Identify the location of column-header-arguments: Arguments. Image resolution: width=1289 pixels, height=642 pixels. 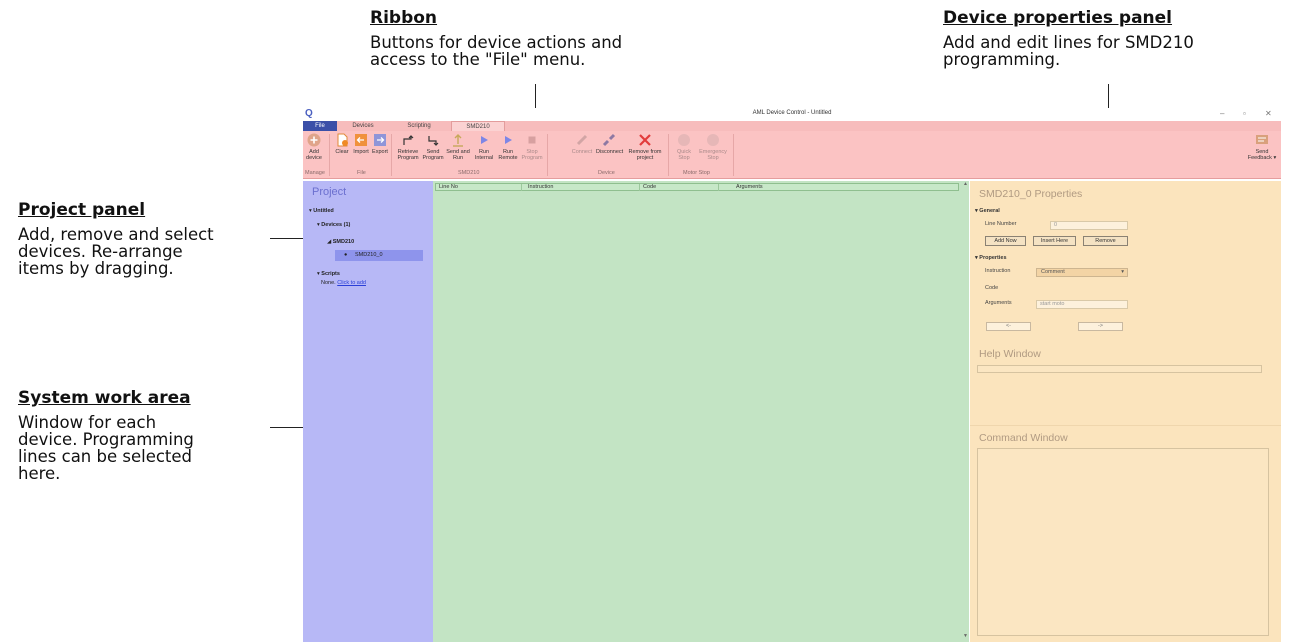
(749, 187).